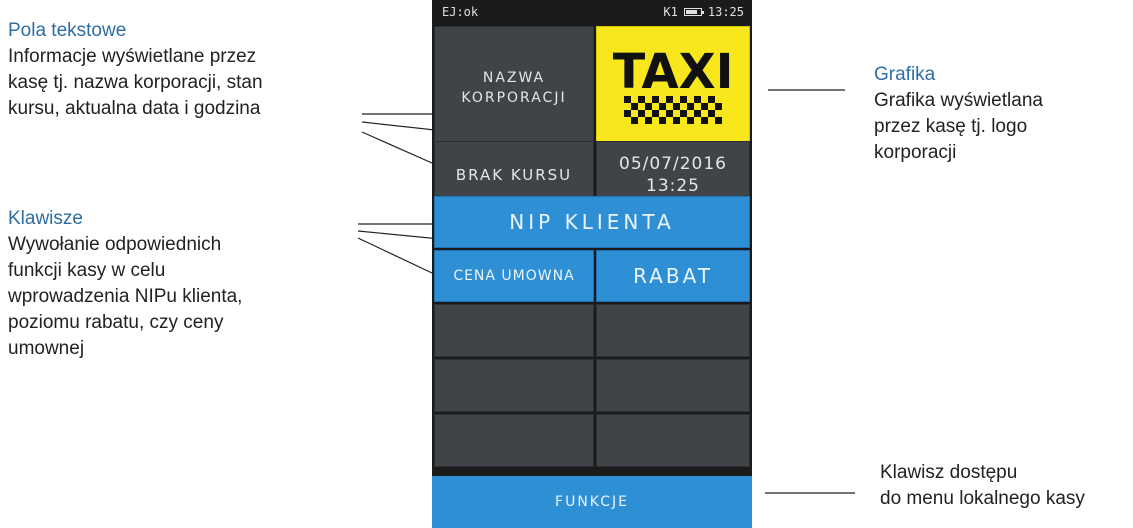 The width and height of the screenshot is (1133, 528). What do you see at coordinates (673, 186) in the screenshot?
I see `time-value: 13:25` at bounding box center [673, 186].